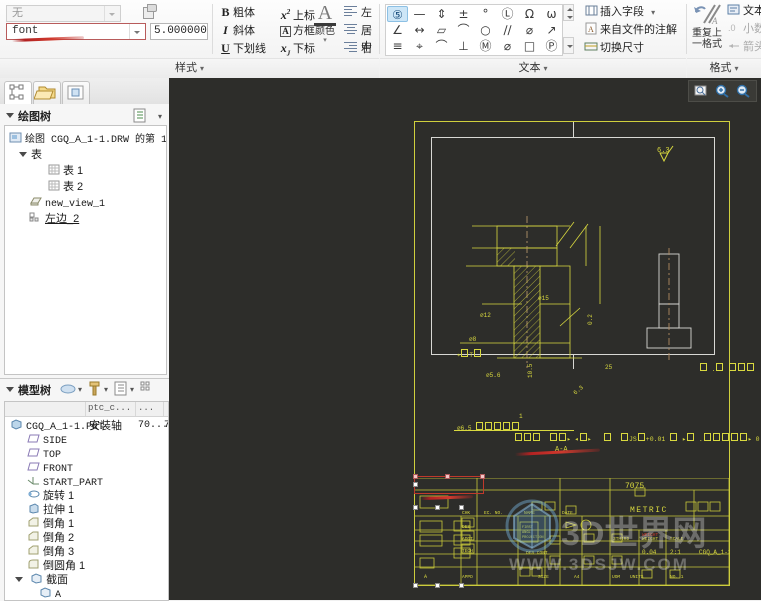  What do you see at coordinates (50, 468) in the screenshot?
I see `model-tree-row-front: FRONT` at bounding box center [50, 468].